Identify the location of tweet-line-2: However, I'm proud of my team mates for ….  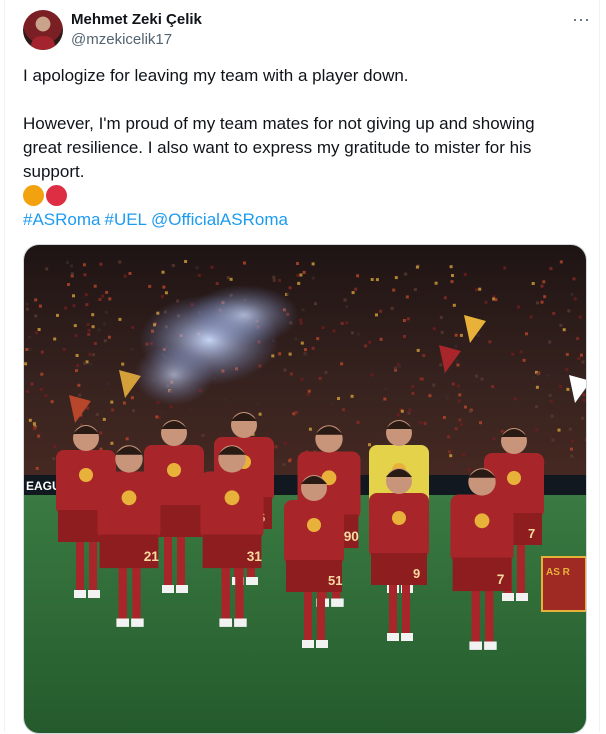
(279, 147).